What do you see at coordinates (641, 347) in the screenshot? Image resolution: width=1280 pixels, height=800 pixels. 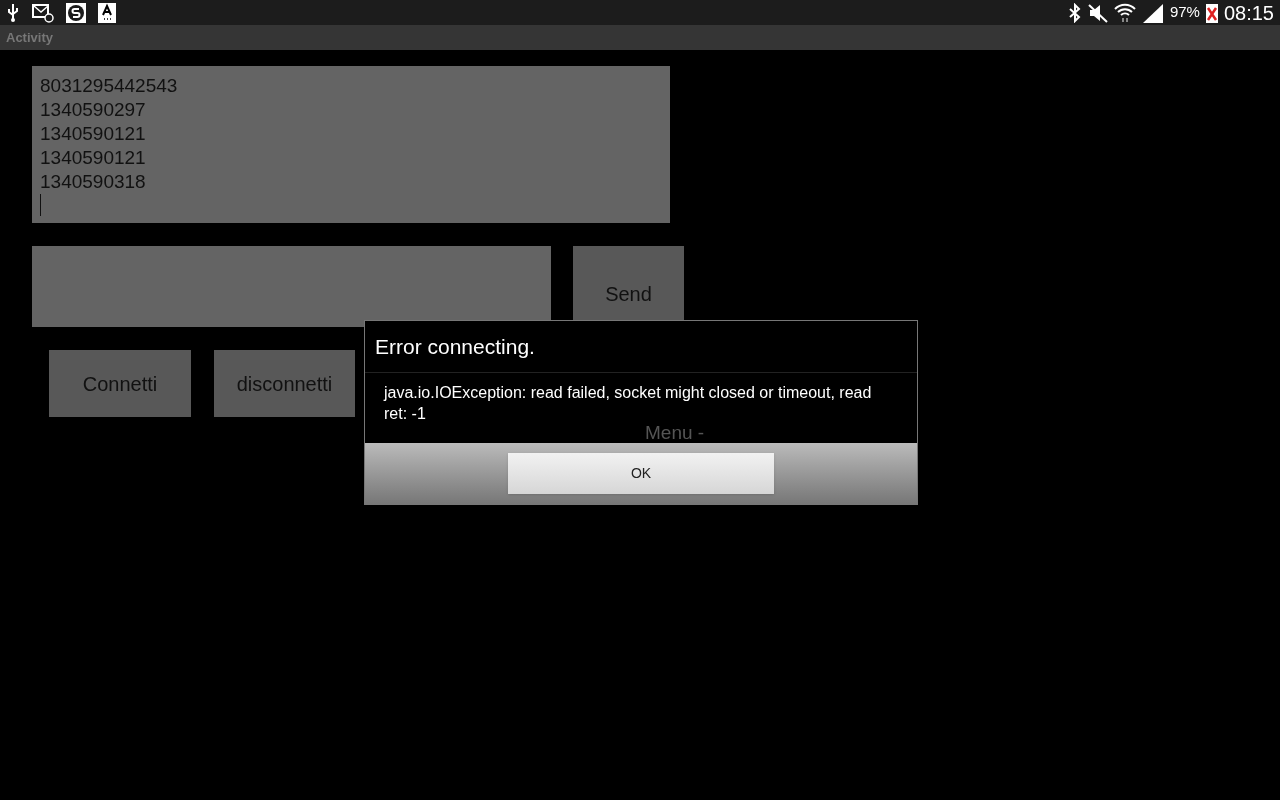 I see `dialog-title: Error connecting.` at bounding box center [641, 347].